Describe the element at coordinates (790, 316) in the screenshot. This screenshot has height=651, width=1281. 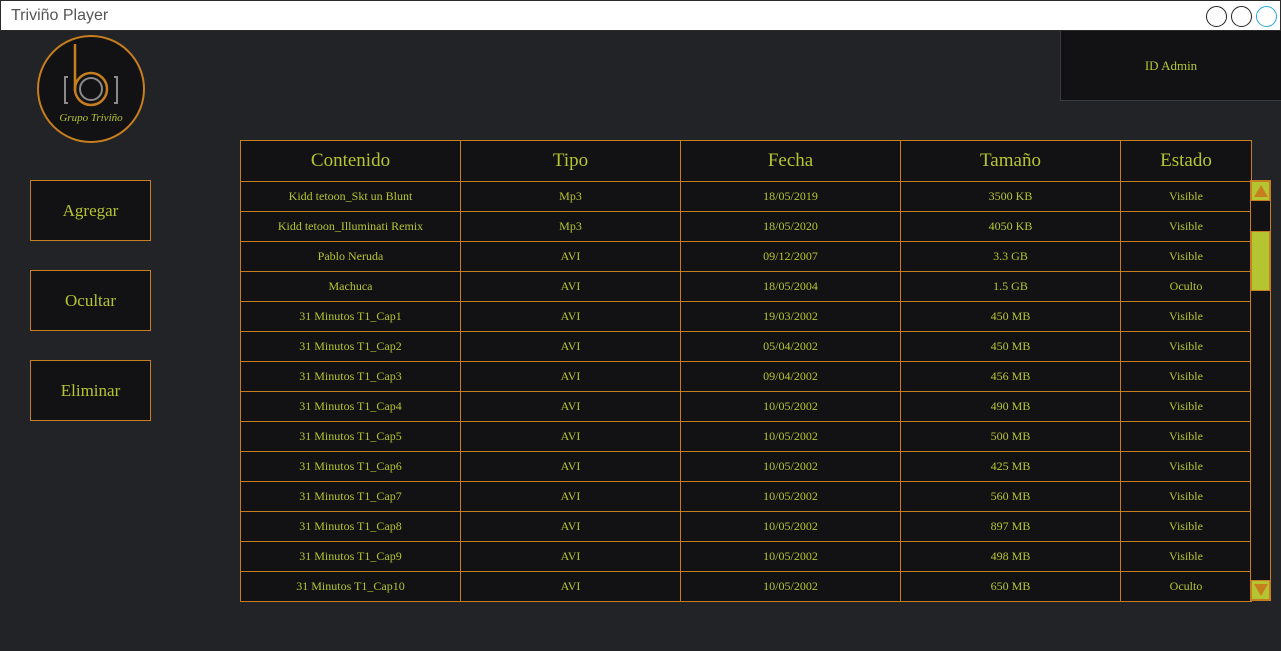
I see `cell-fecha: 19/03/2002` at that location.